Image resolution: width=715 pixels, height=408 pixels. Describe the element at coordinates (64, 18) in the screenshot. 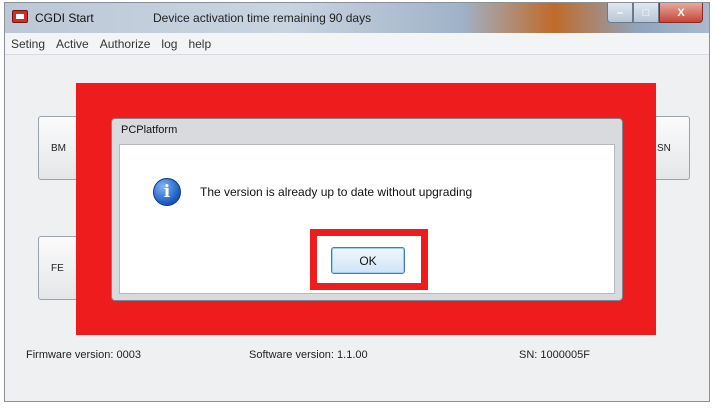

I see `window-title: CGDI Start` at that location.